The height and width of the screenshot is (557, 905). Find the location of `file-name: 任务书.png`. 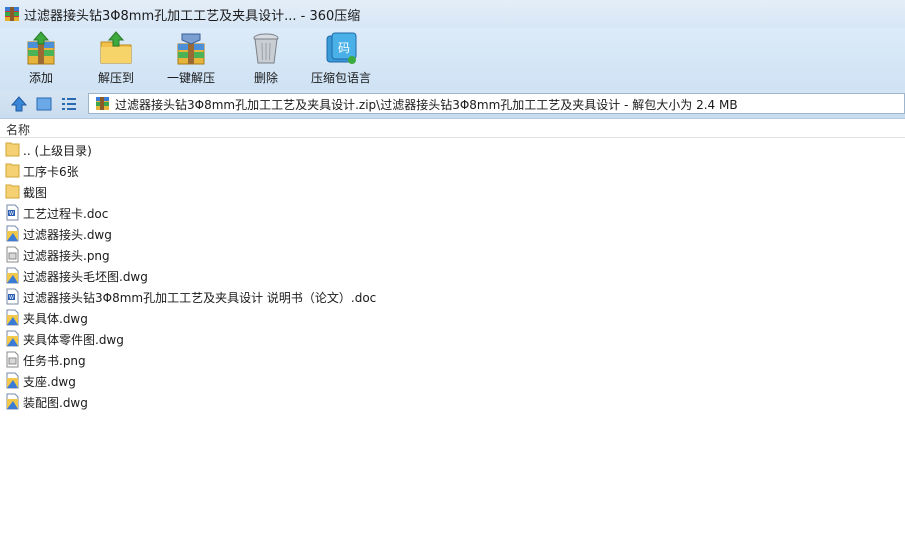

file-name: 任务书.png is located at coordinates (54, 361).